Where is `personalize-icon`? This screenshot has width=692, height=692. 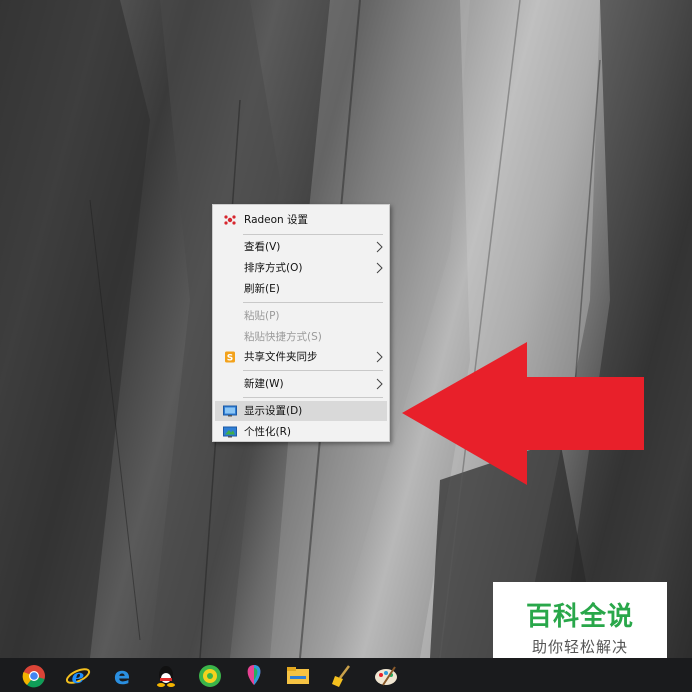
personalize-icon is located at coordinates (230, 432).